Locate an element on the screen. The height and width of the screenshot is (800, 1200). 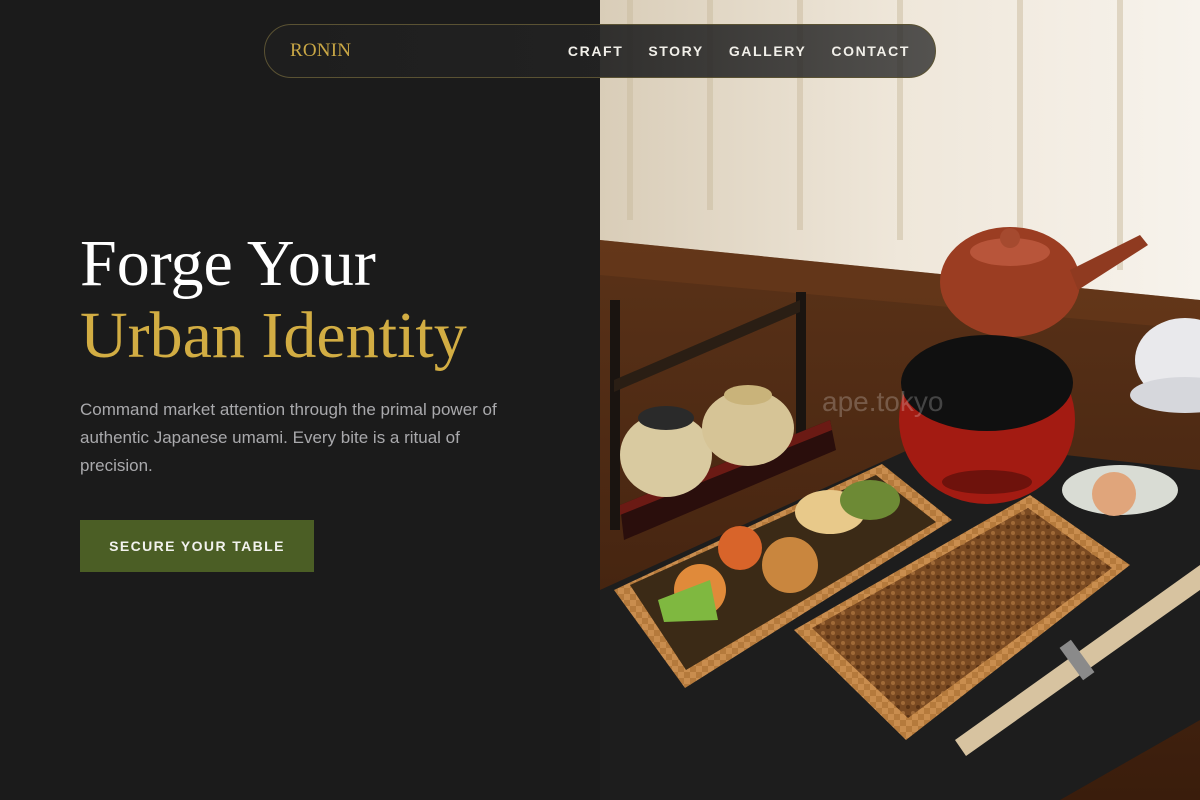
hero-title: Forge Your Urban Identity is located at coordinates (273, 300).